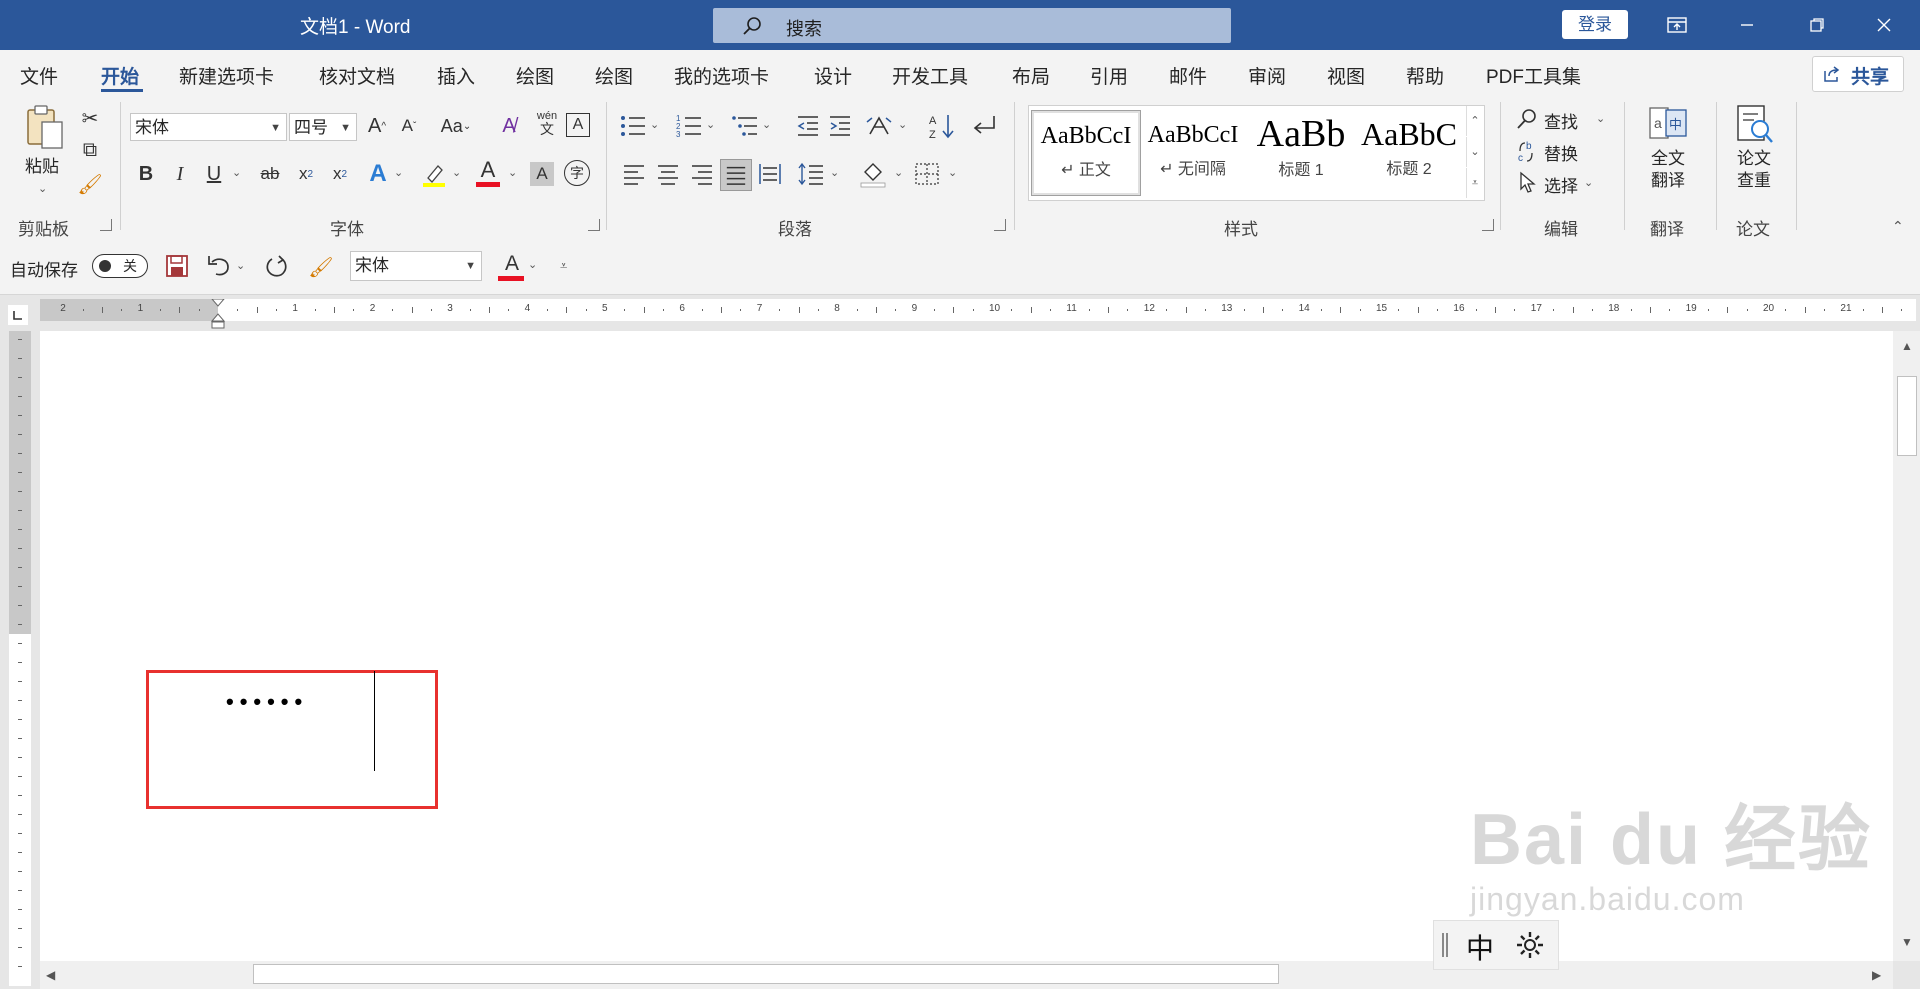 The width and height of the screenshot is (1920, 989). Describe the element at coordinates (178, 267) in the screenshot. I see `save-button` at that location.